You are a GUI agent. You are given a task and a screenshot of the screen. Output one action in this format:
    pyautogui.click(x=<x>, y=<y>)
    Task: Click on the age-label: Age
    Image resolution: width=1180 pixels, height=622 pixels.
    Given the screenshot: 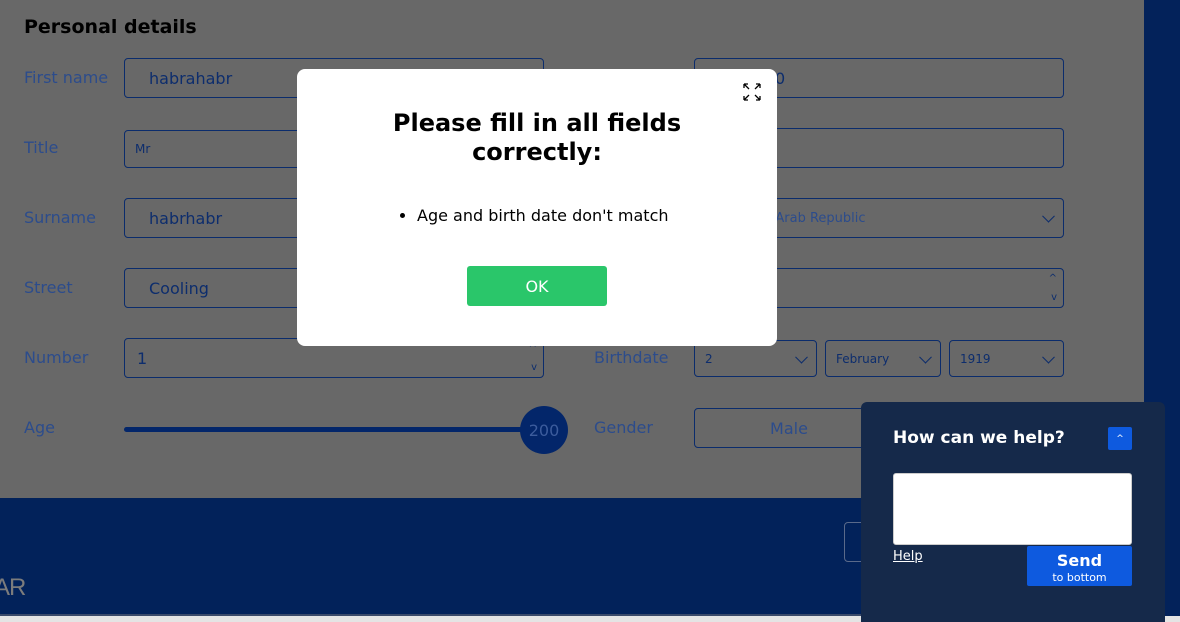 What is the action you would take?
    pyautogui.click(x=39, y=427)
    